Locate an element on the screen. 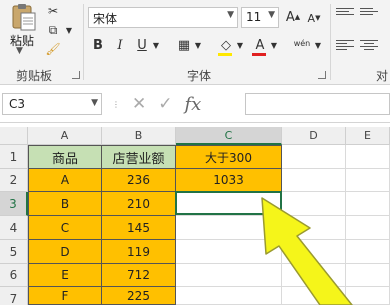 The image size is (390, 305). annotation-arrow-icon is located at coordinates (307, 251).